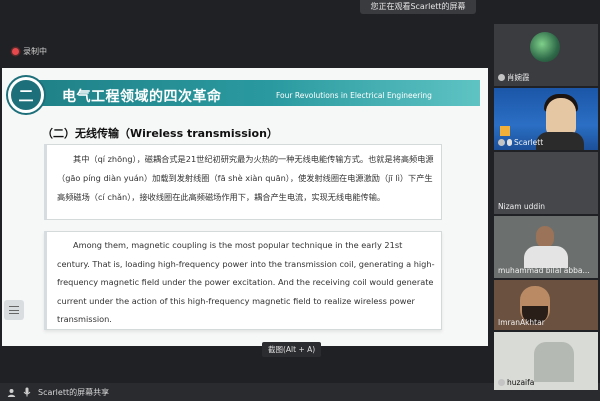 This screenshot has height=401, width=600. Describe the element at coordinates (514, 77) in the screenshot. I see `participant-name: 肖婉霞` at that location.